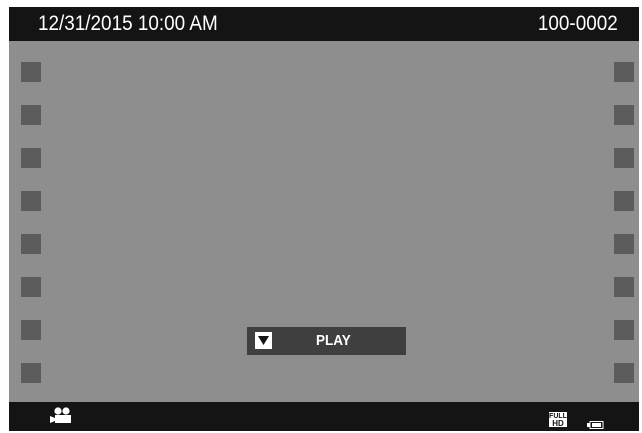 This screenshot has height=433, width=642. What do you see at coordinates (324, 24) in the screenshot?
I see `info-bar-top: 12/31/2015 10:00 AM 100-0002` at bounding box center [324, 24].